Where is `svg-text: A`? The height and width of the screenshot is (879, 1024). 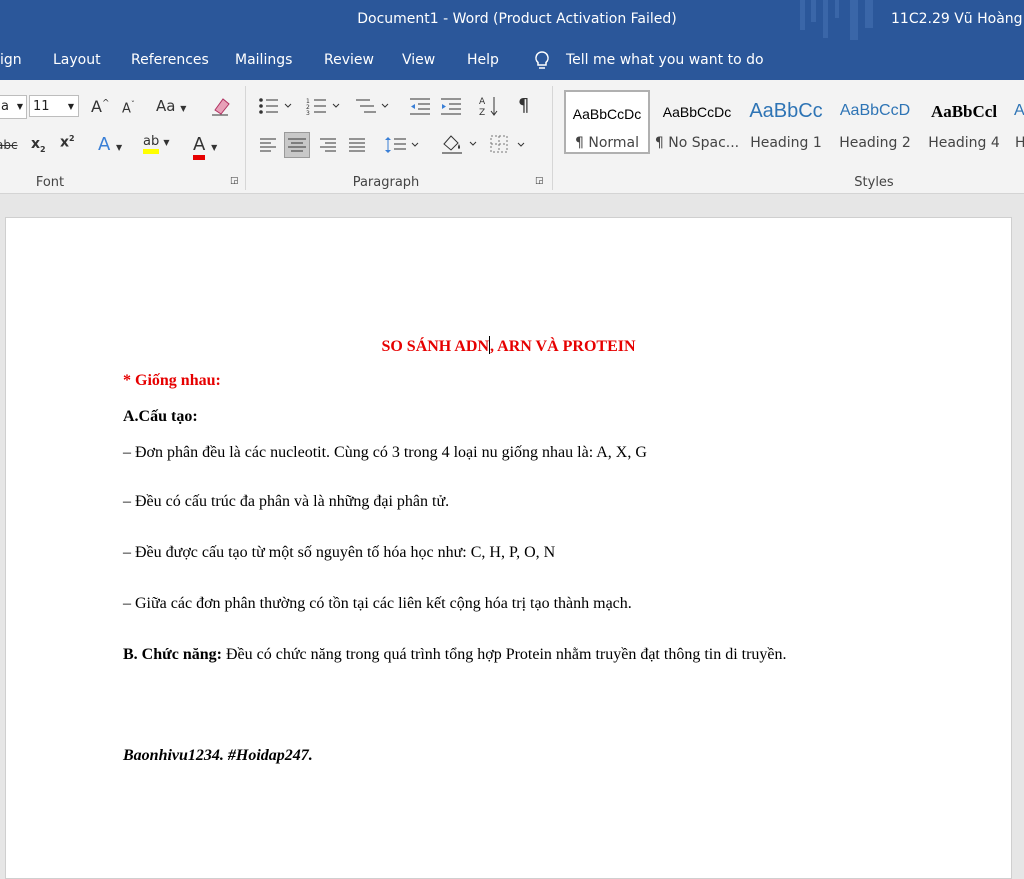
svg-text: A is located at coordinates (482, 102).